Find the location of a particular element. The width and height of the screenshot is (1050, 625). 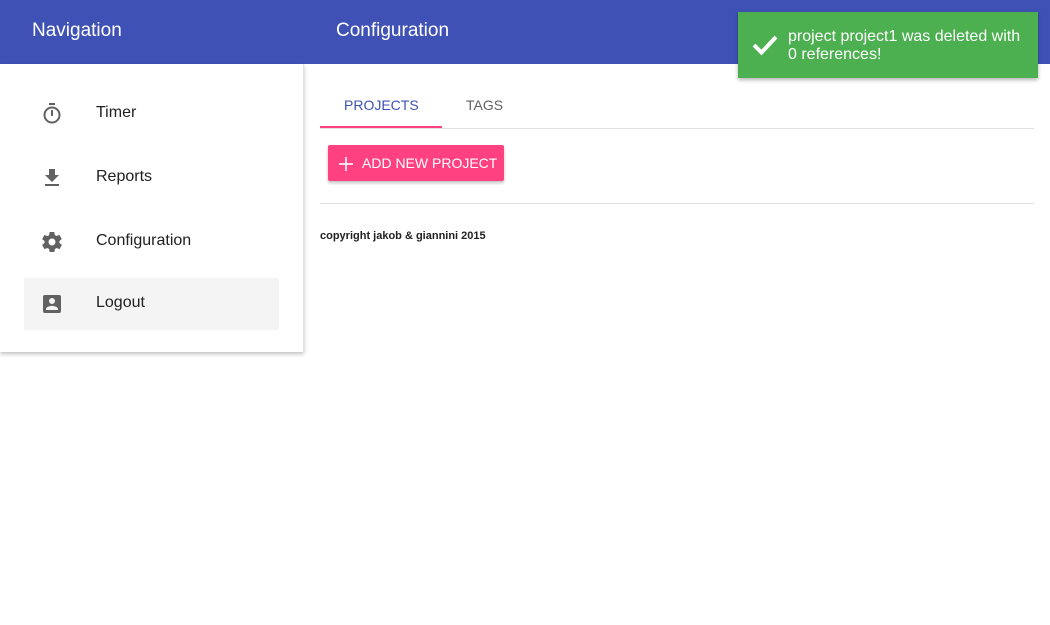

tab-label: TAGS is located at coordinates (485, 105).